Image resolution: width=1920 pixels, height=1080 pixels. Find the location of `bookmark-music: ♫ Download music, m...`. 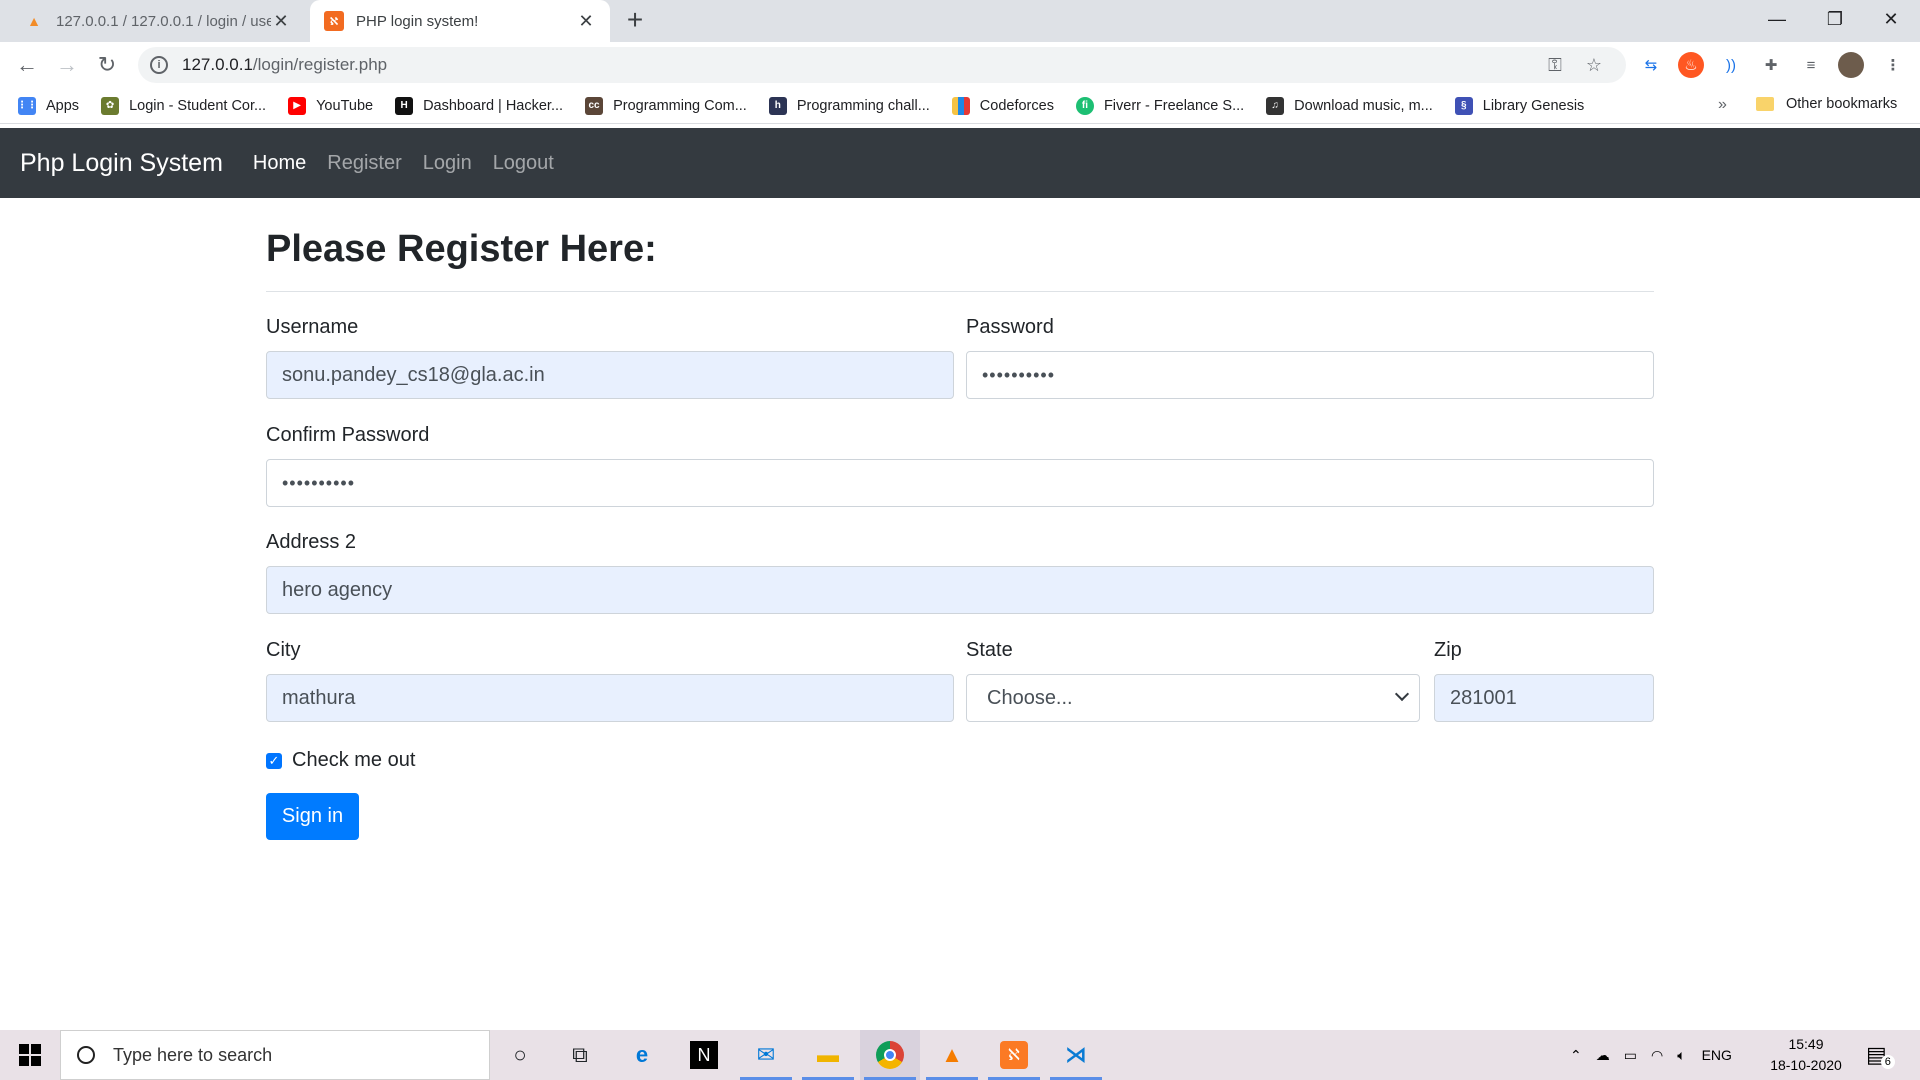

bookmark-music: ♫ Download music, m... is located at coordinates (1349, 105).